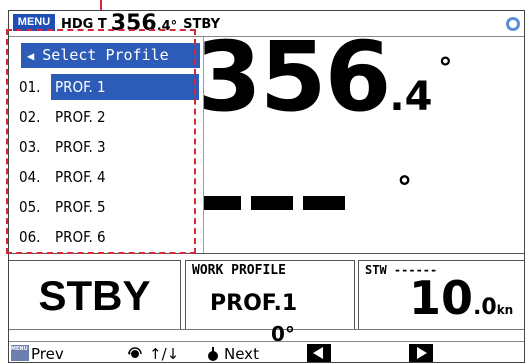 The width and height of the screenshot is (527, 363). I want to click on profile-name: PROF. 3, so click(80, 147).